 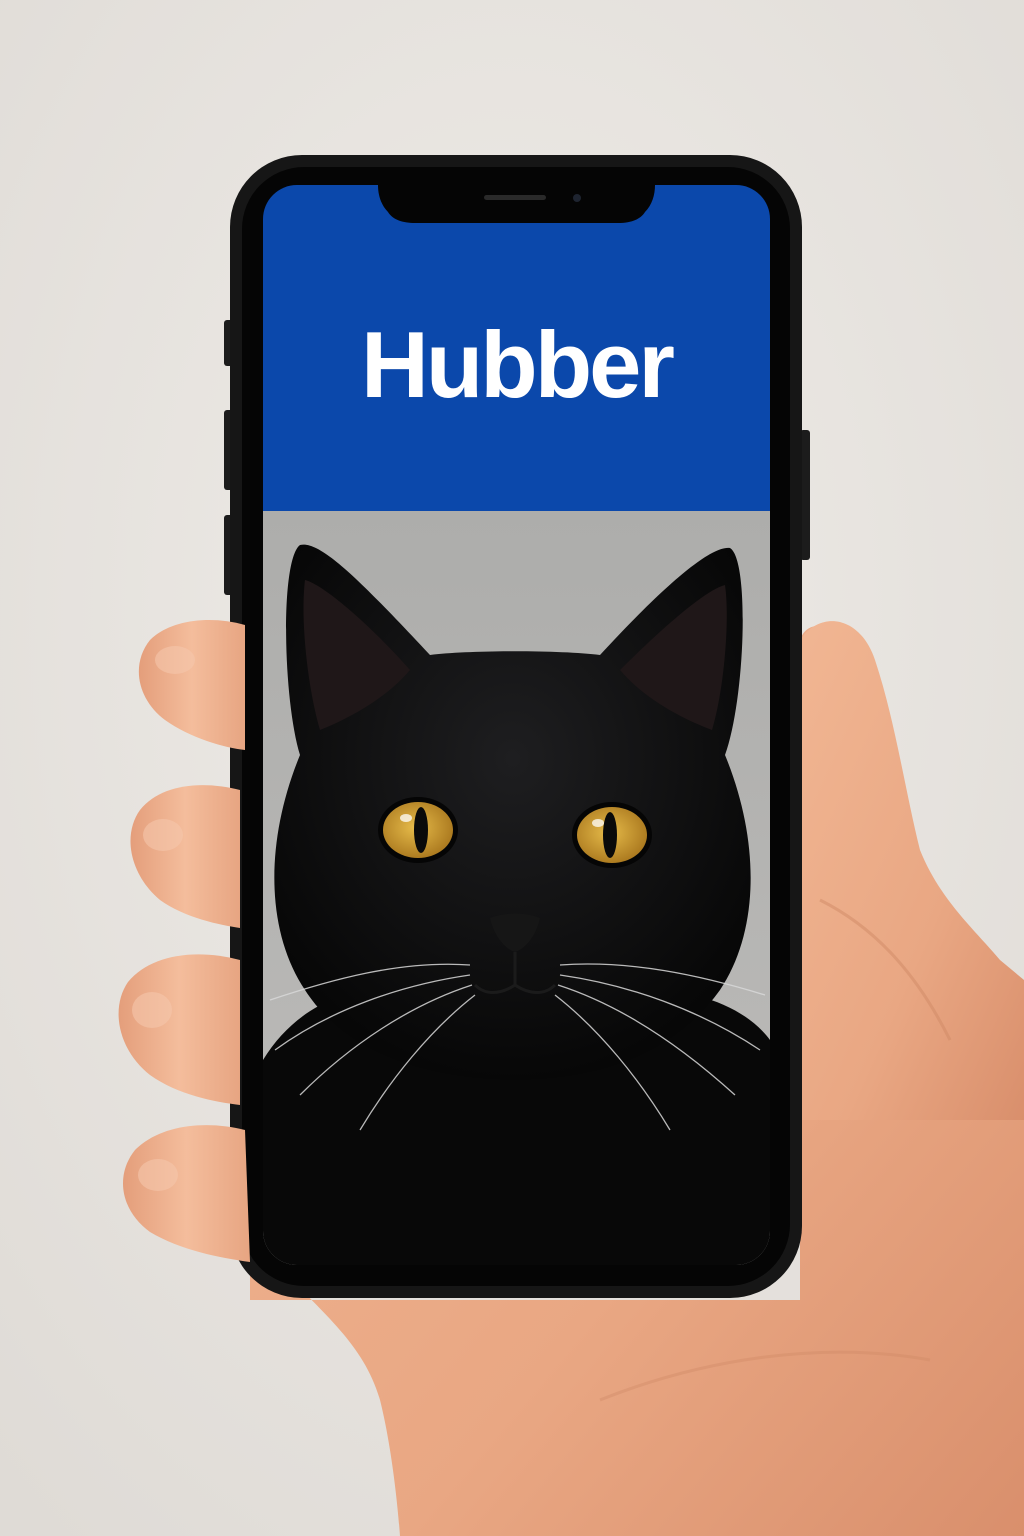 I want to click on app-header: Hubber, so click(x=516, y=348).